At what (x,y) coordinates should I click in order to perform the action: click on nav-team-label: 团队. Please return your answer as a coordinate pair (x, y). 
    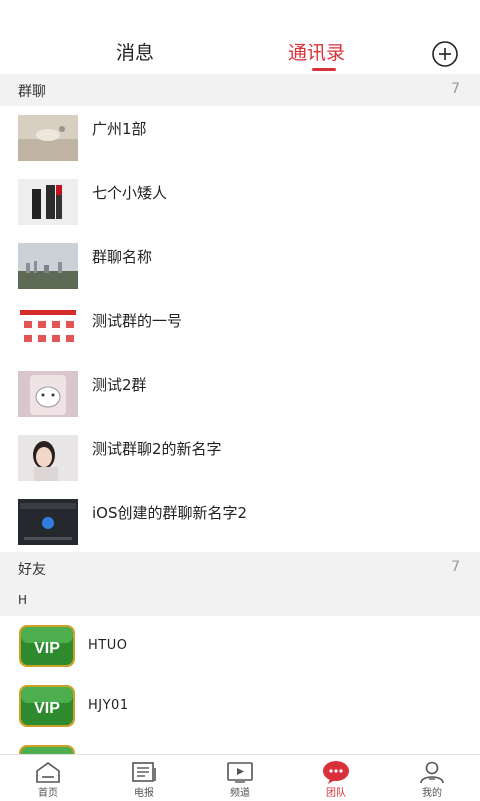
    Looking at the image, I should click on (336, 793).